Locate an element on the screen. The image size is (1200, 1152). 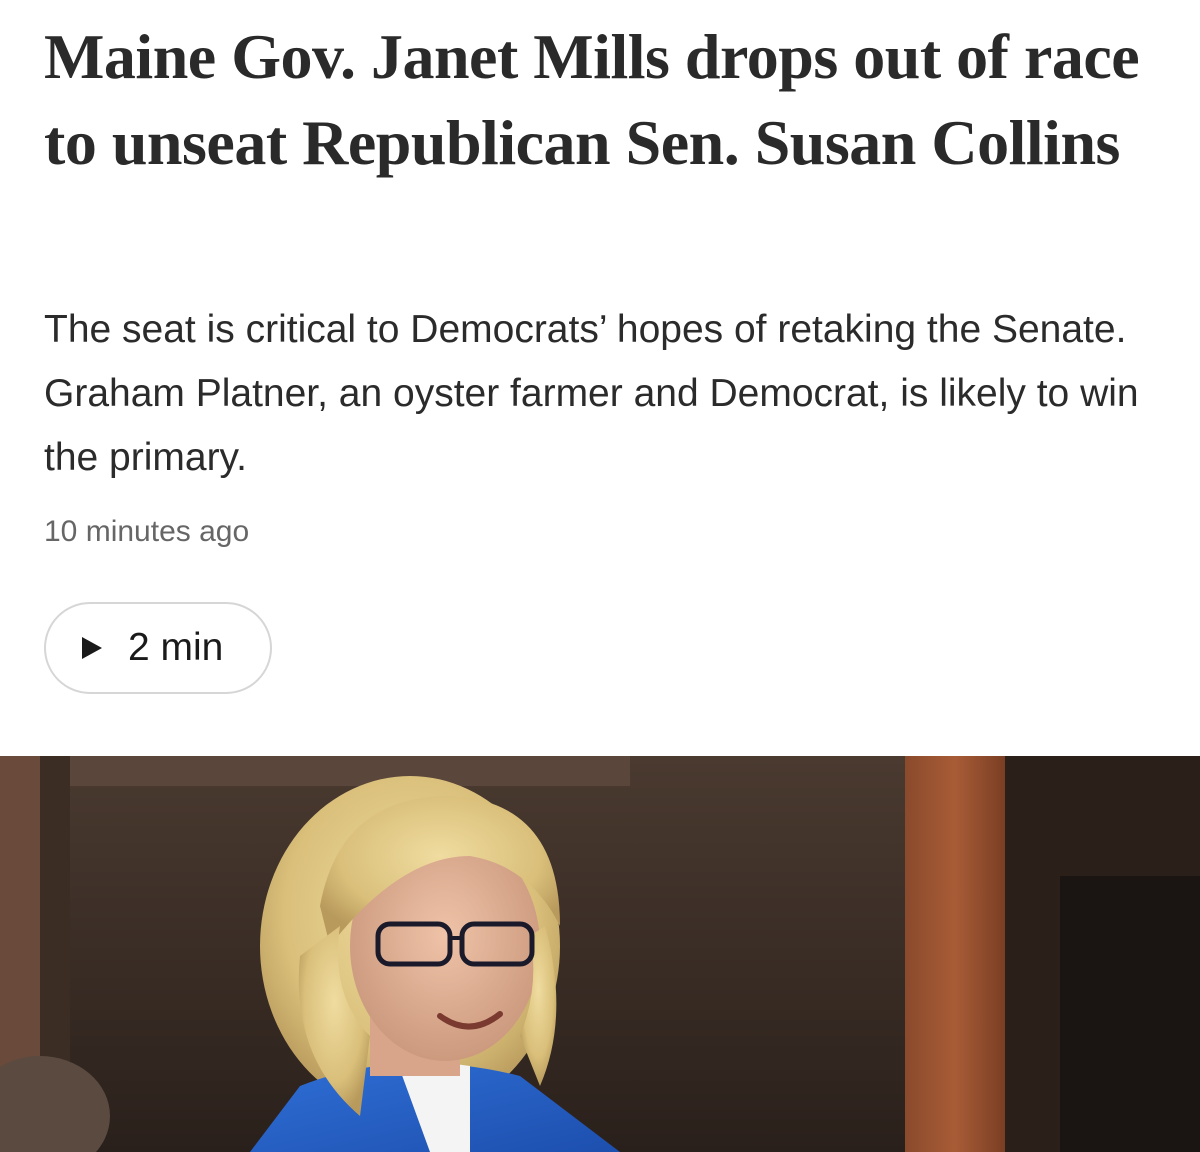
timestamp: 10 minutes ago is located at coordinates (147, 531).